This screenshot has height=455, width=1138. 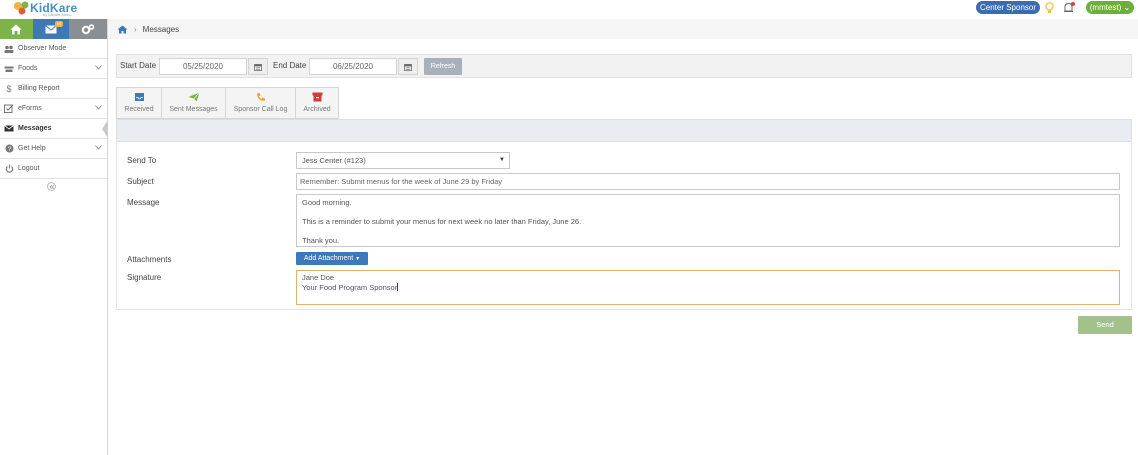 What do you see at coordinates (403, 160) in the screenshot?
I see `send-to-select: Jess Center (#123) ▼` at bounding box center [403, 160].